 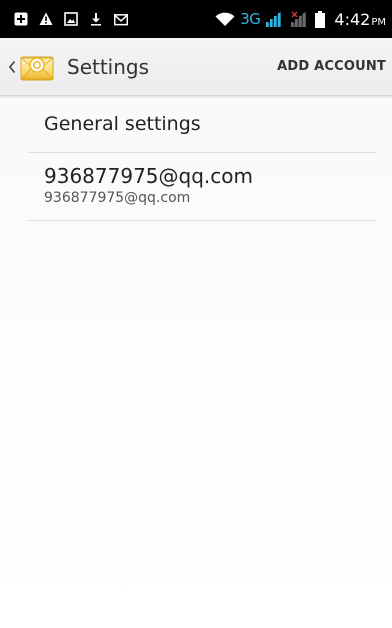 I want to click on page-title: Settings, so click(x=108, y=67).